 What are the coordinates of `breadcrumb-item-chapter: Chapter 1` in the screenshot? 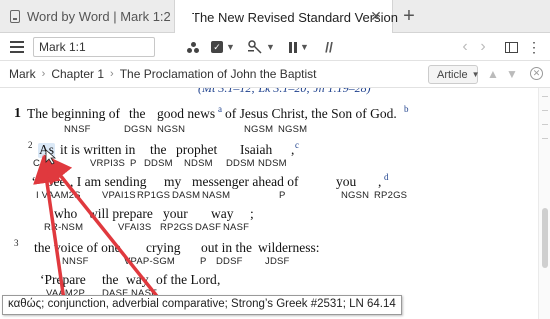 It's located at (77, 74).